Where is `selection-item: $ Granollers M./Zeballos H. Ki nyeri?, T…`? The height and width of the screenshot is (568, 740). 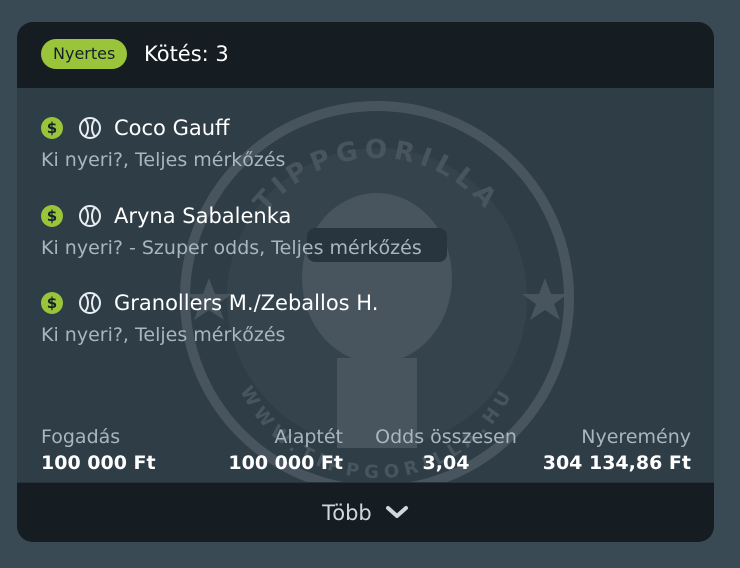
selection-item: $ Granollers M./Zeballos H. Ki nyeri?, T… is located at coordinates (371, 318).